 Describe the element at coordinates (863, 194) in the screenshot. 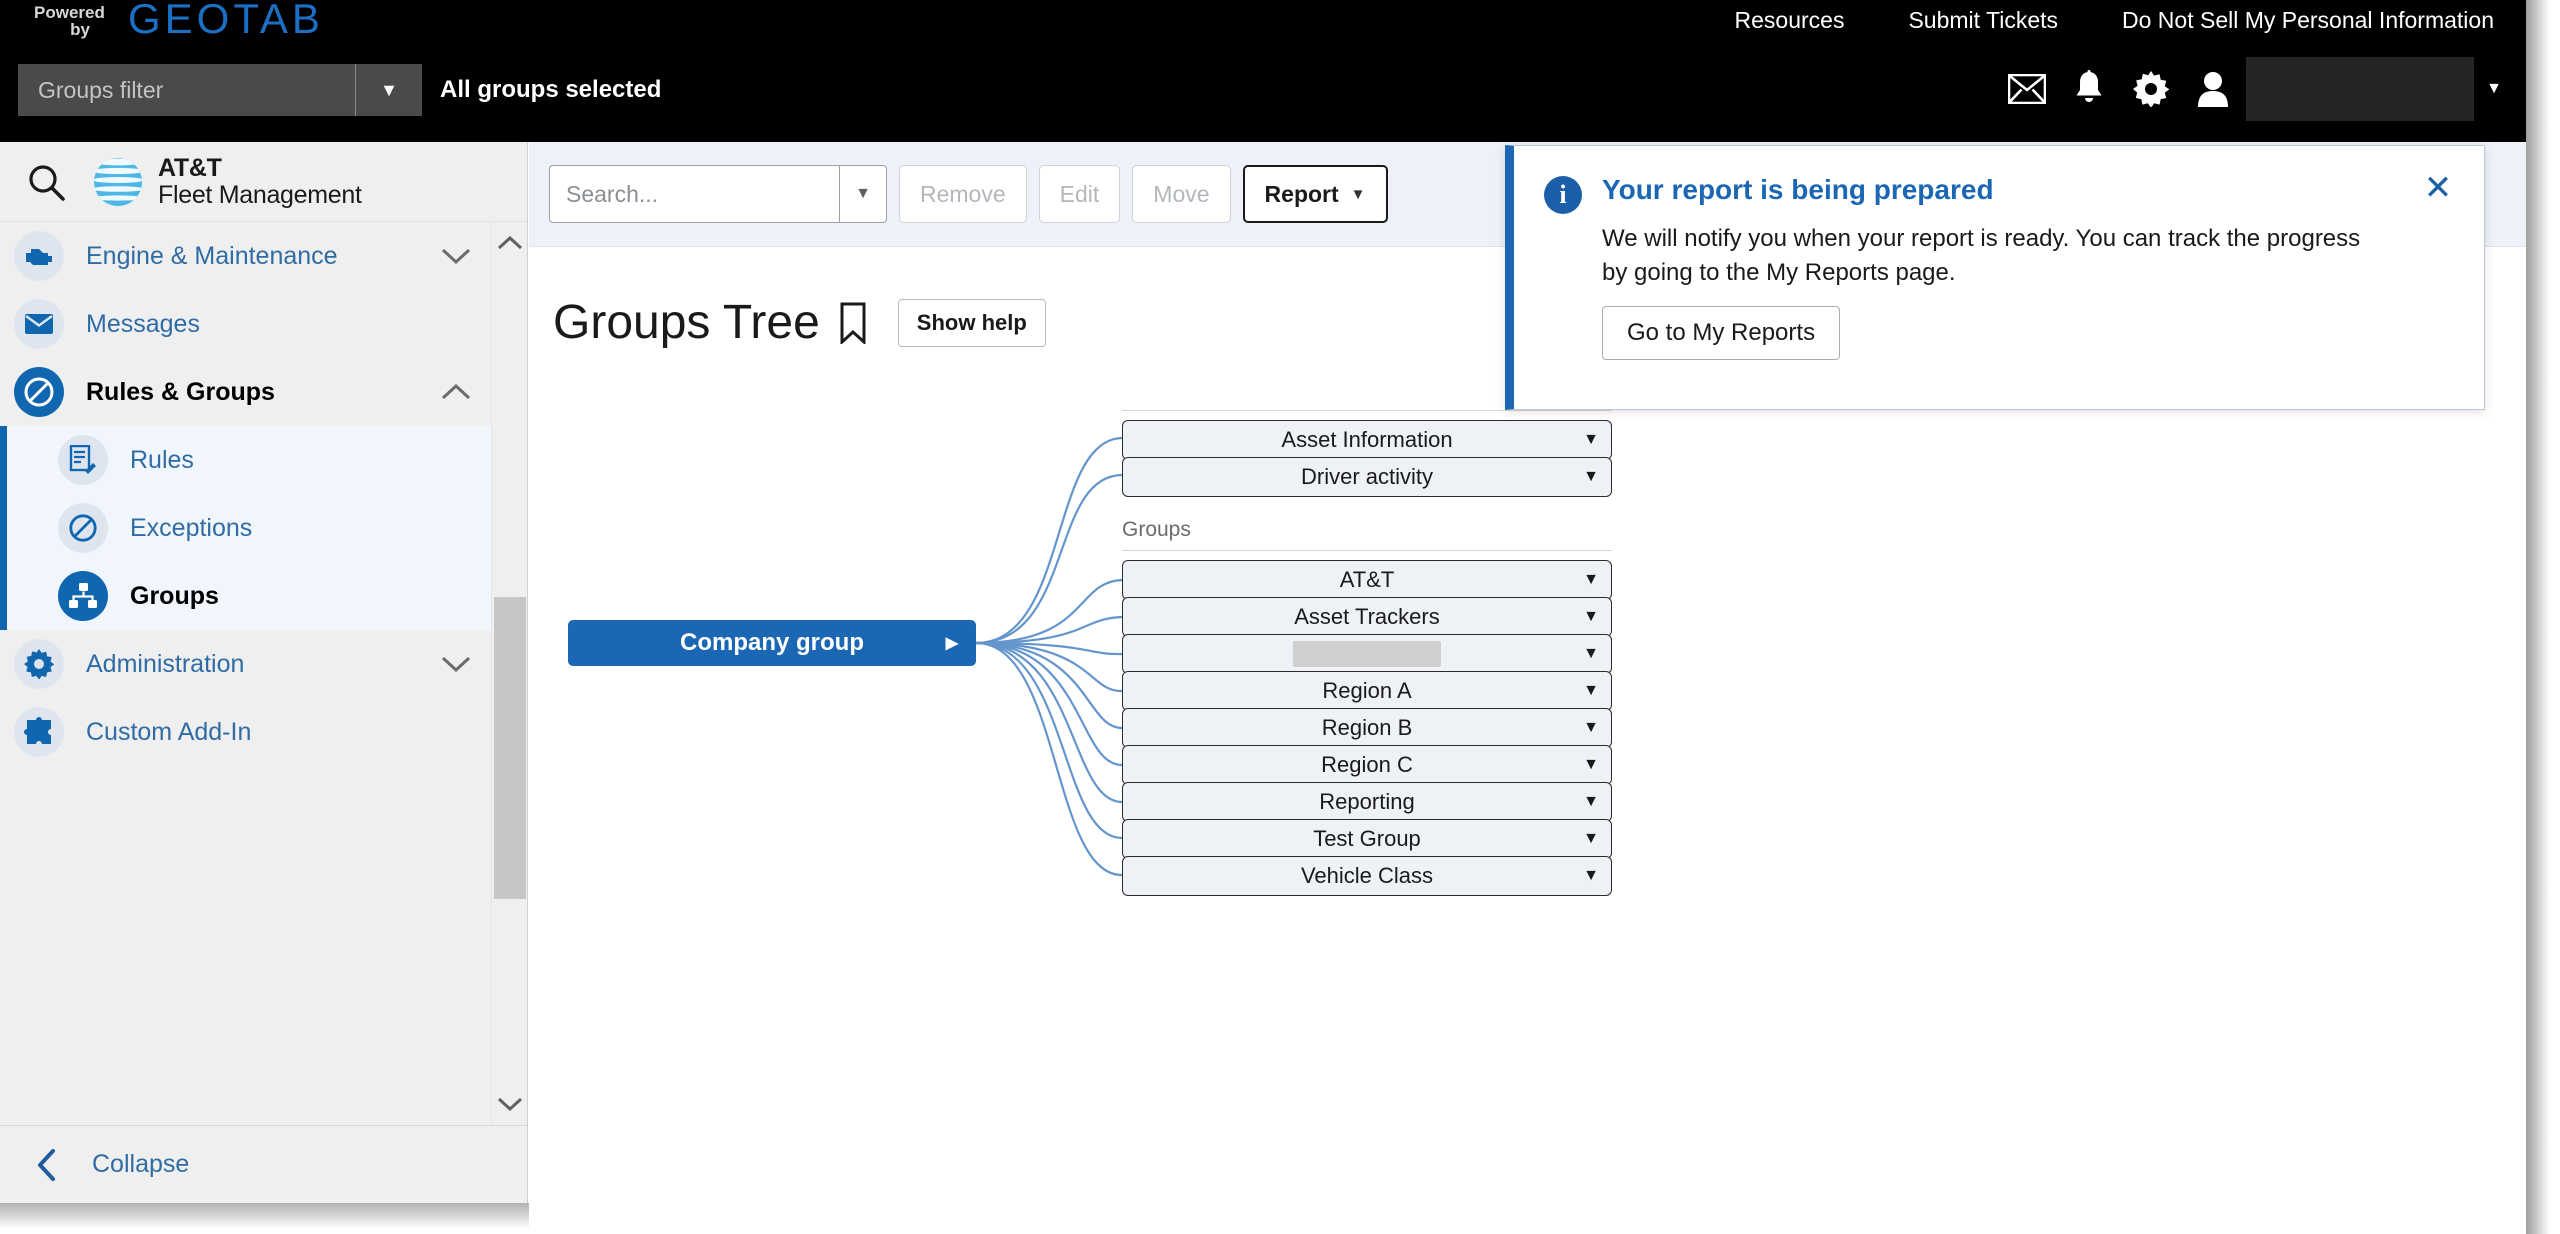

I see `search-dropdown-chevron-down-icon: ▼` at that location.